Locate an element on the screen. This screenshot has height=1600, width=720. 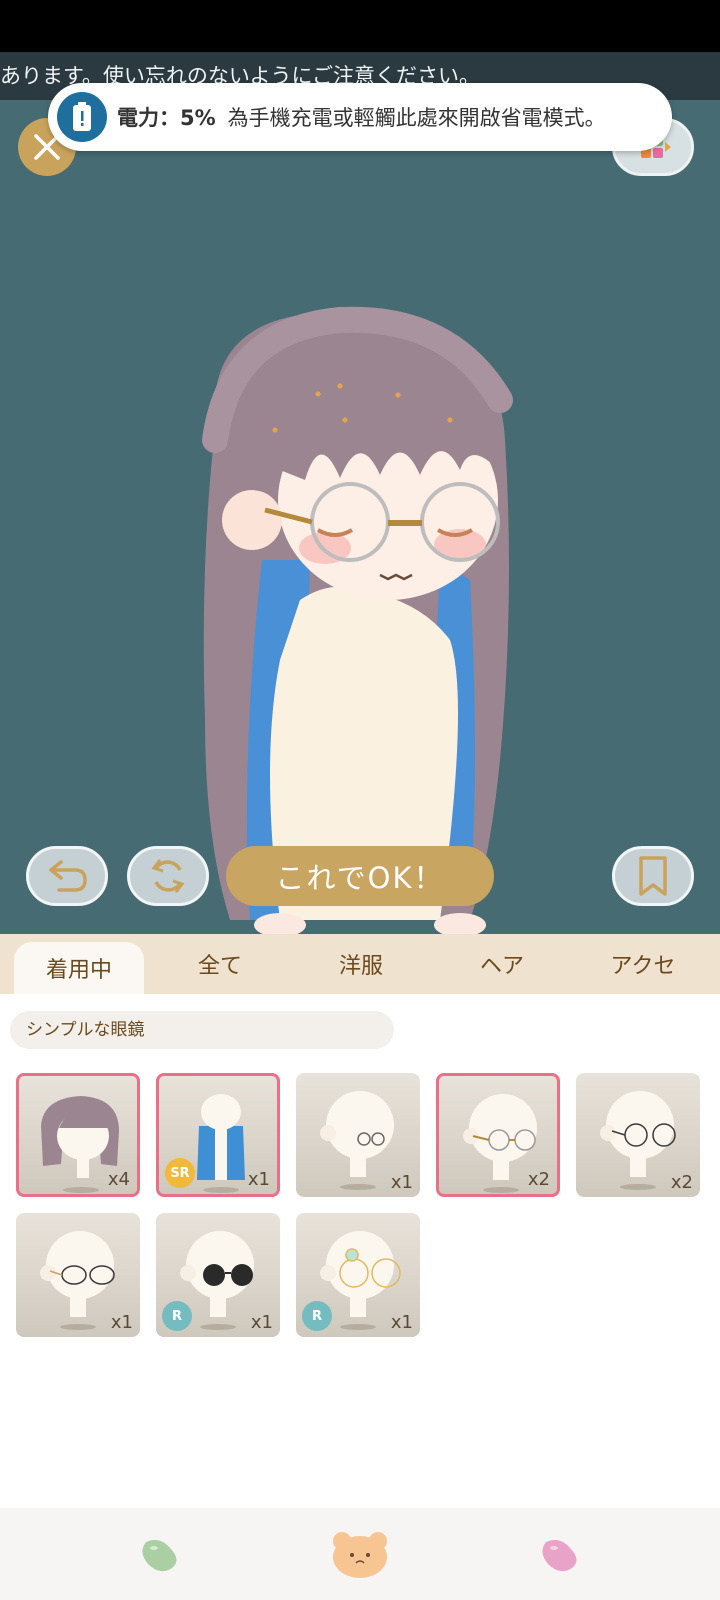
green-bean-icon is located at coordinates (159, 1556).